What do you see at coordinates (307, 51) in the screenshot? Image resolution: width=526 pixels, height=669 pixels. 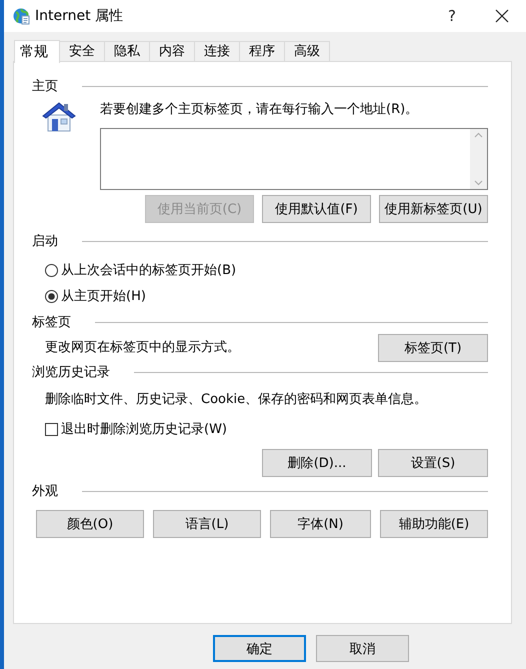 I see `tab: 高级` at bounding box center [307, 51].